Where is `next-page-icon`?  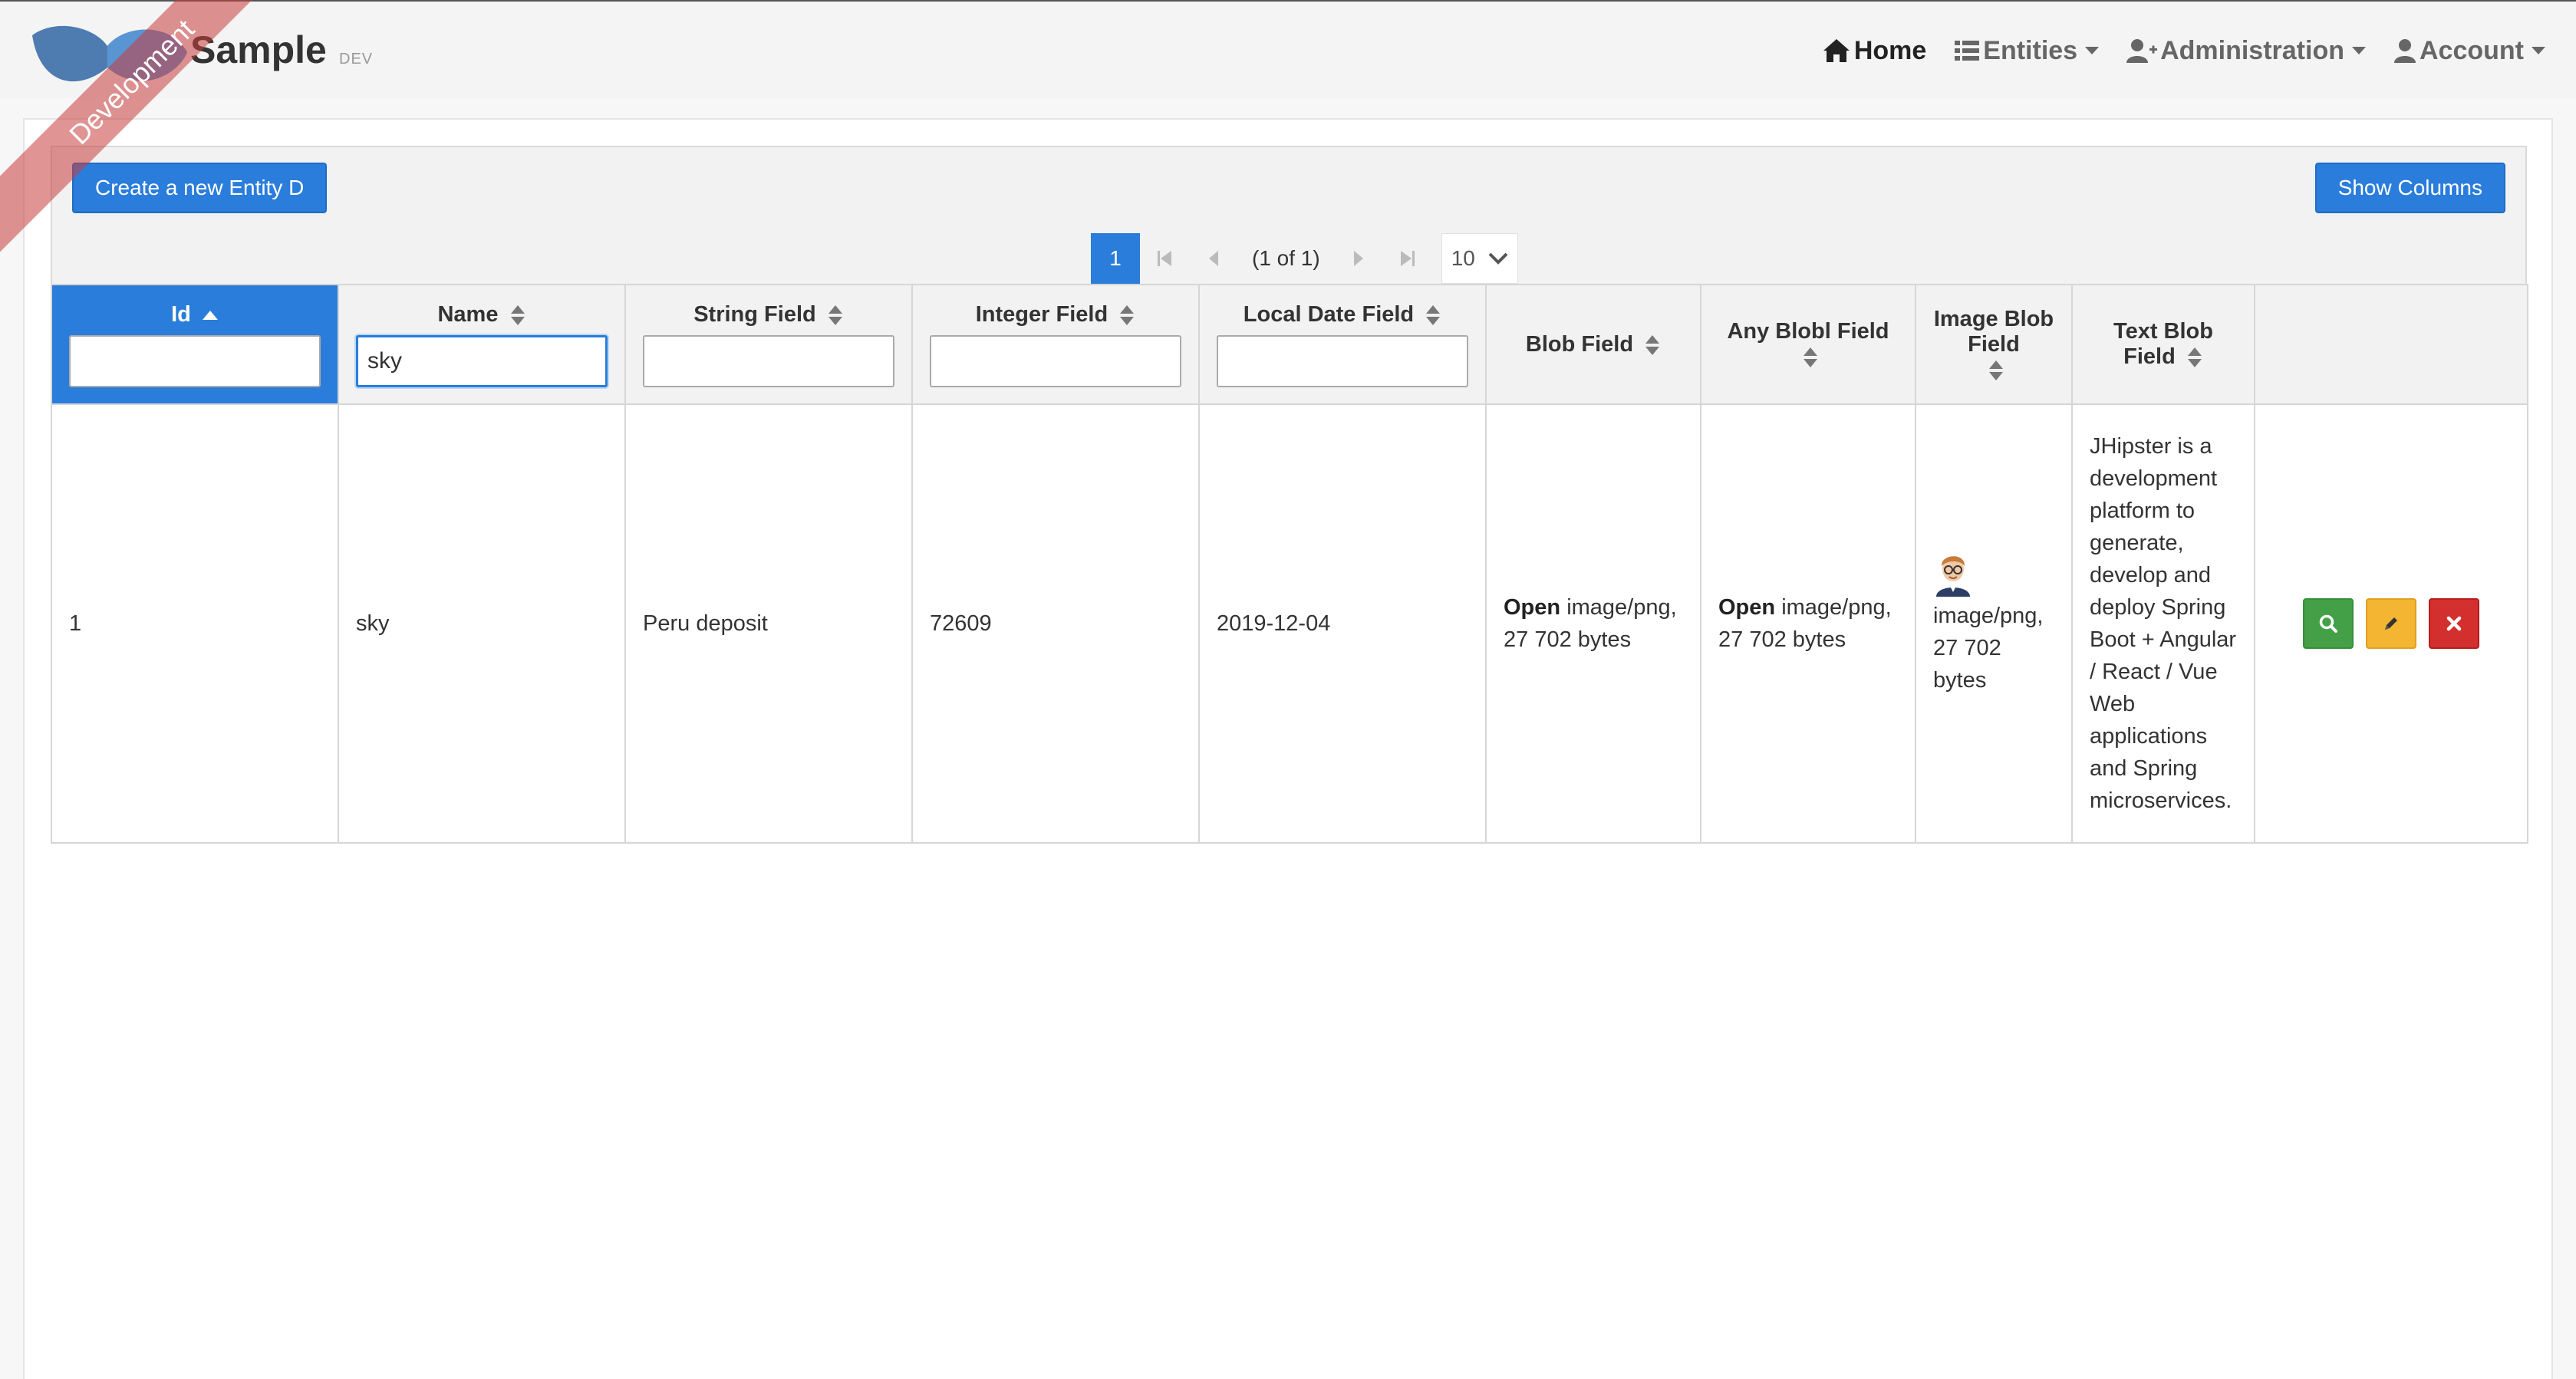
next-page-icon is located at coordinates (1358, 258).